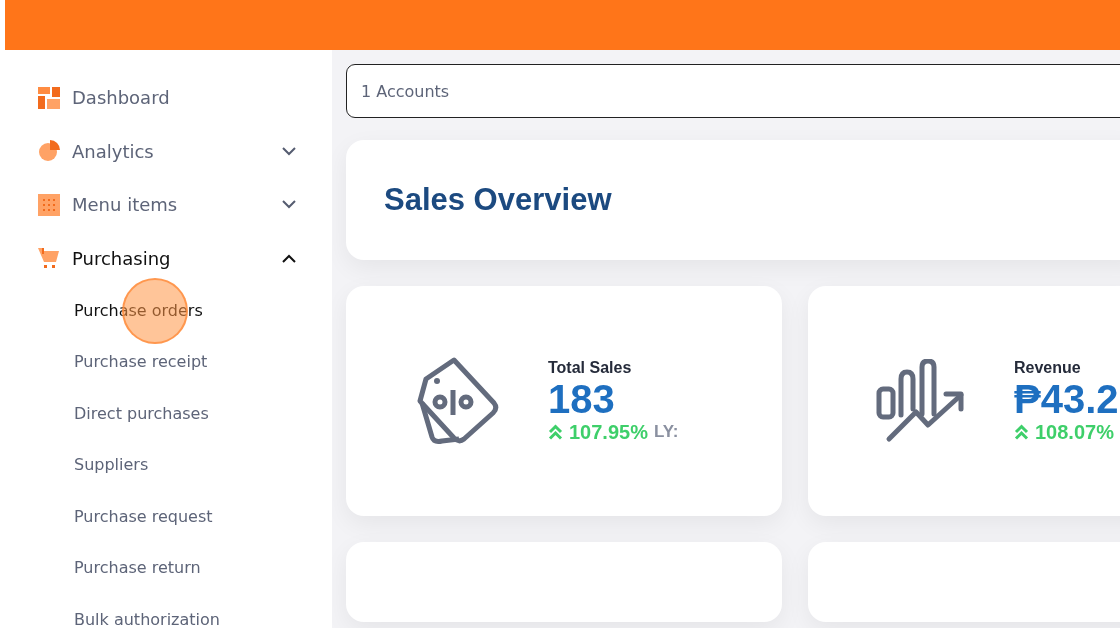 The height and width of the screenshot is (628, 1120). Describe the element at coordinates (49, 204) in the screenshot. I see `grid-icon` at that location.